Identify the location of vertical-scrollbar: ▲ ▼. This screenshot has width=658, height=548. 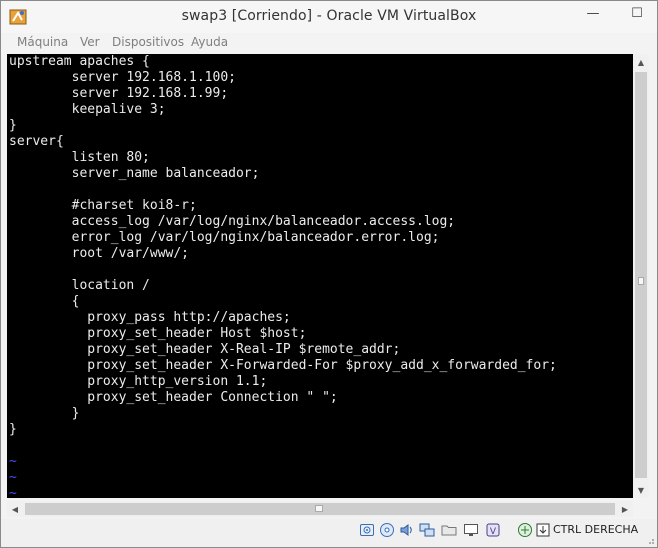
(641, 276).